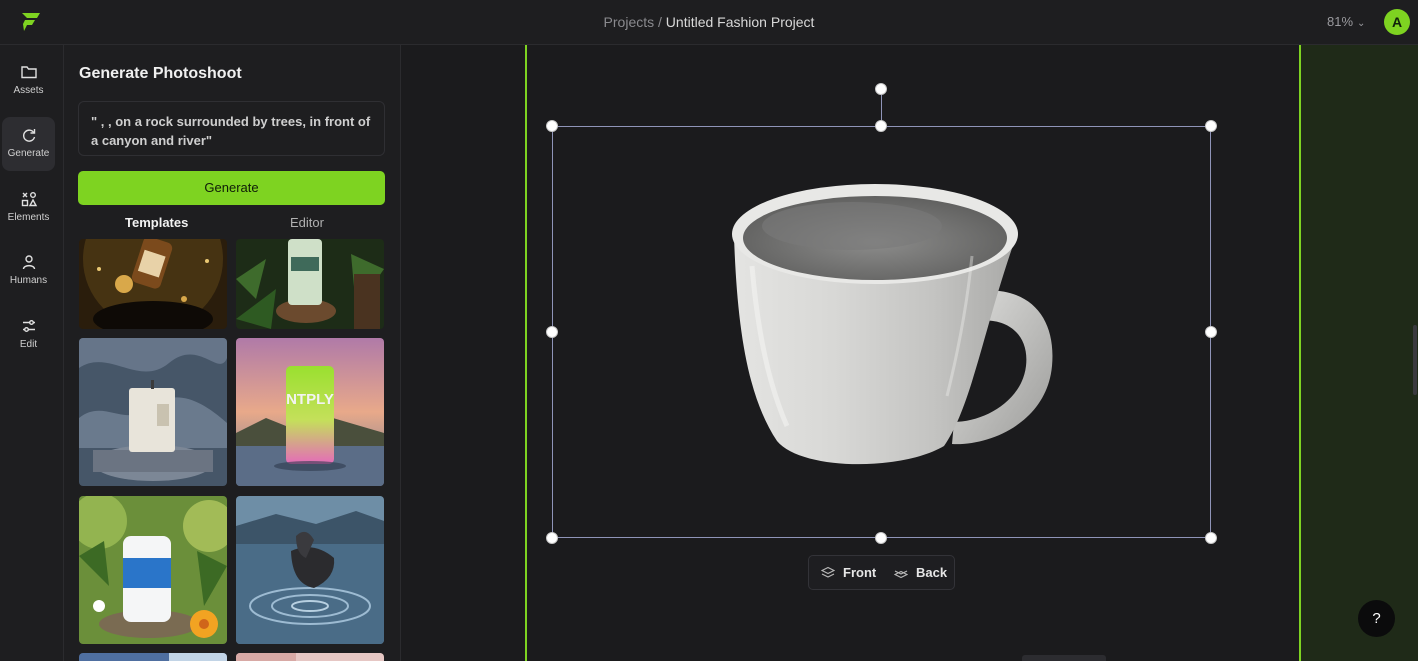 The width and height of the screenshot is (1418, 661). I want to click on bring-to-front-button: Front, so click(849, 572).